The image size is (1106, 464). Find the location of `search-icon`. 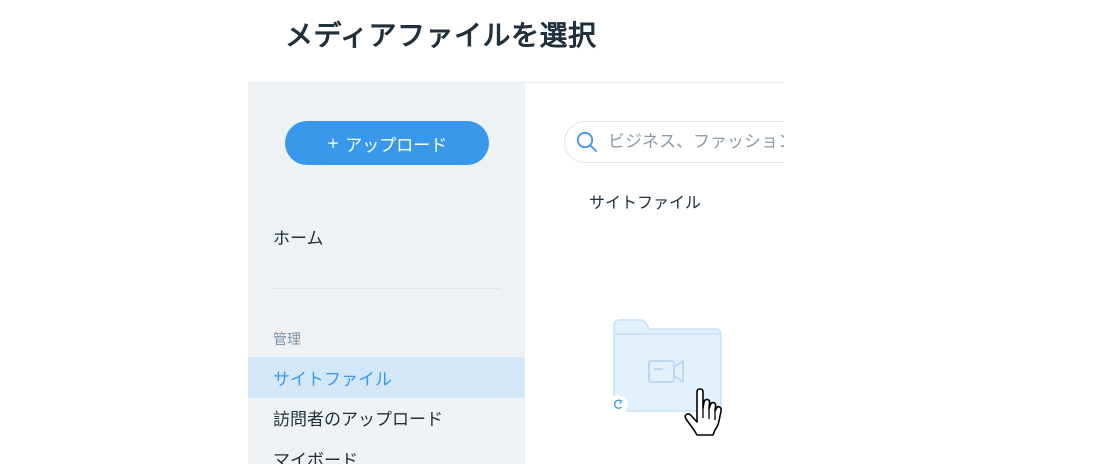

search-icon is located at coordinates (586, 141).